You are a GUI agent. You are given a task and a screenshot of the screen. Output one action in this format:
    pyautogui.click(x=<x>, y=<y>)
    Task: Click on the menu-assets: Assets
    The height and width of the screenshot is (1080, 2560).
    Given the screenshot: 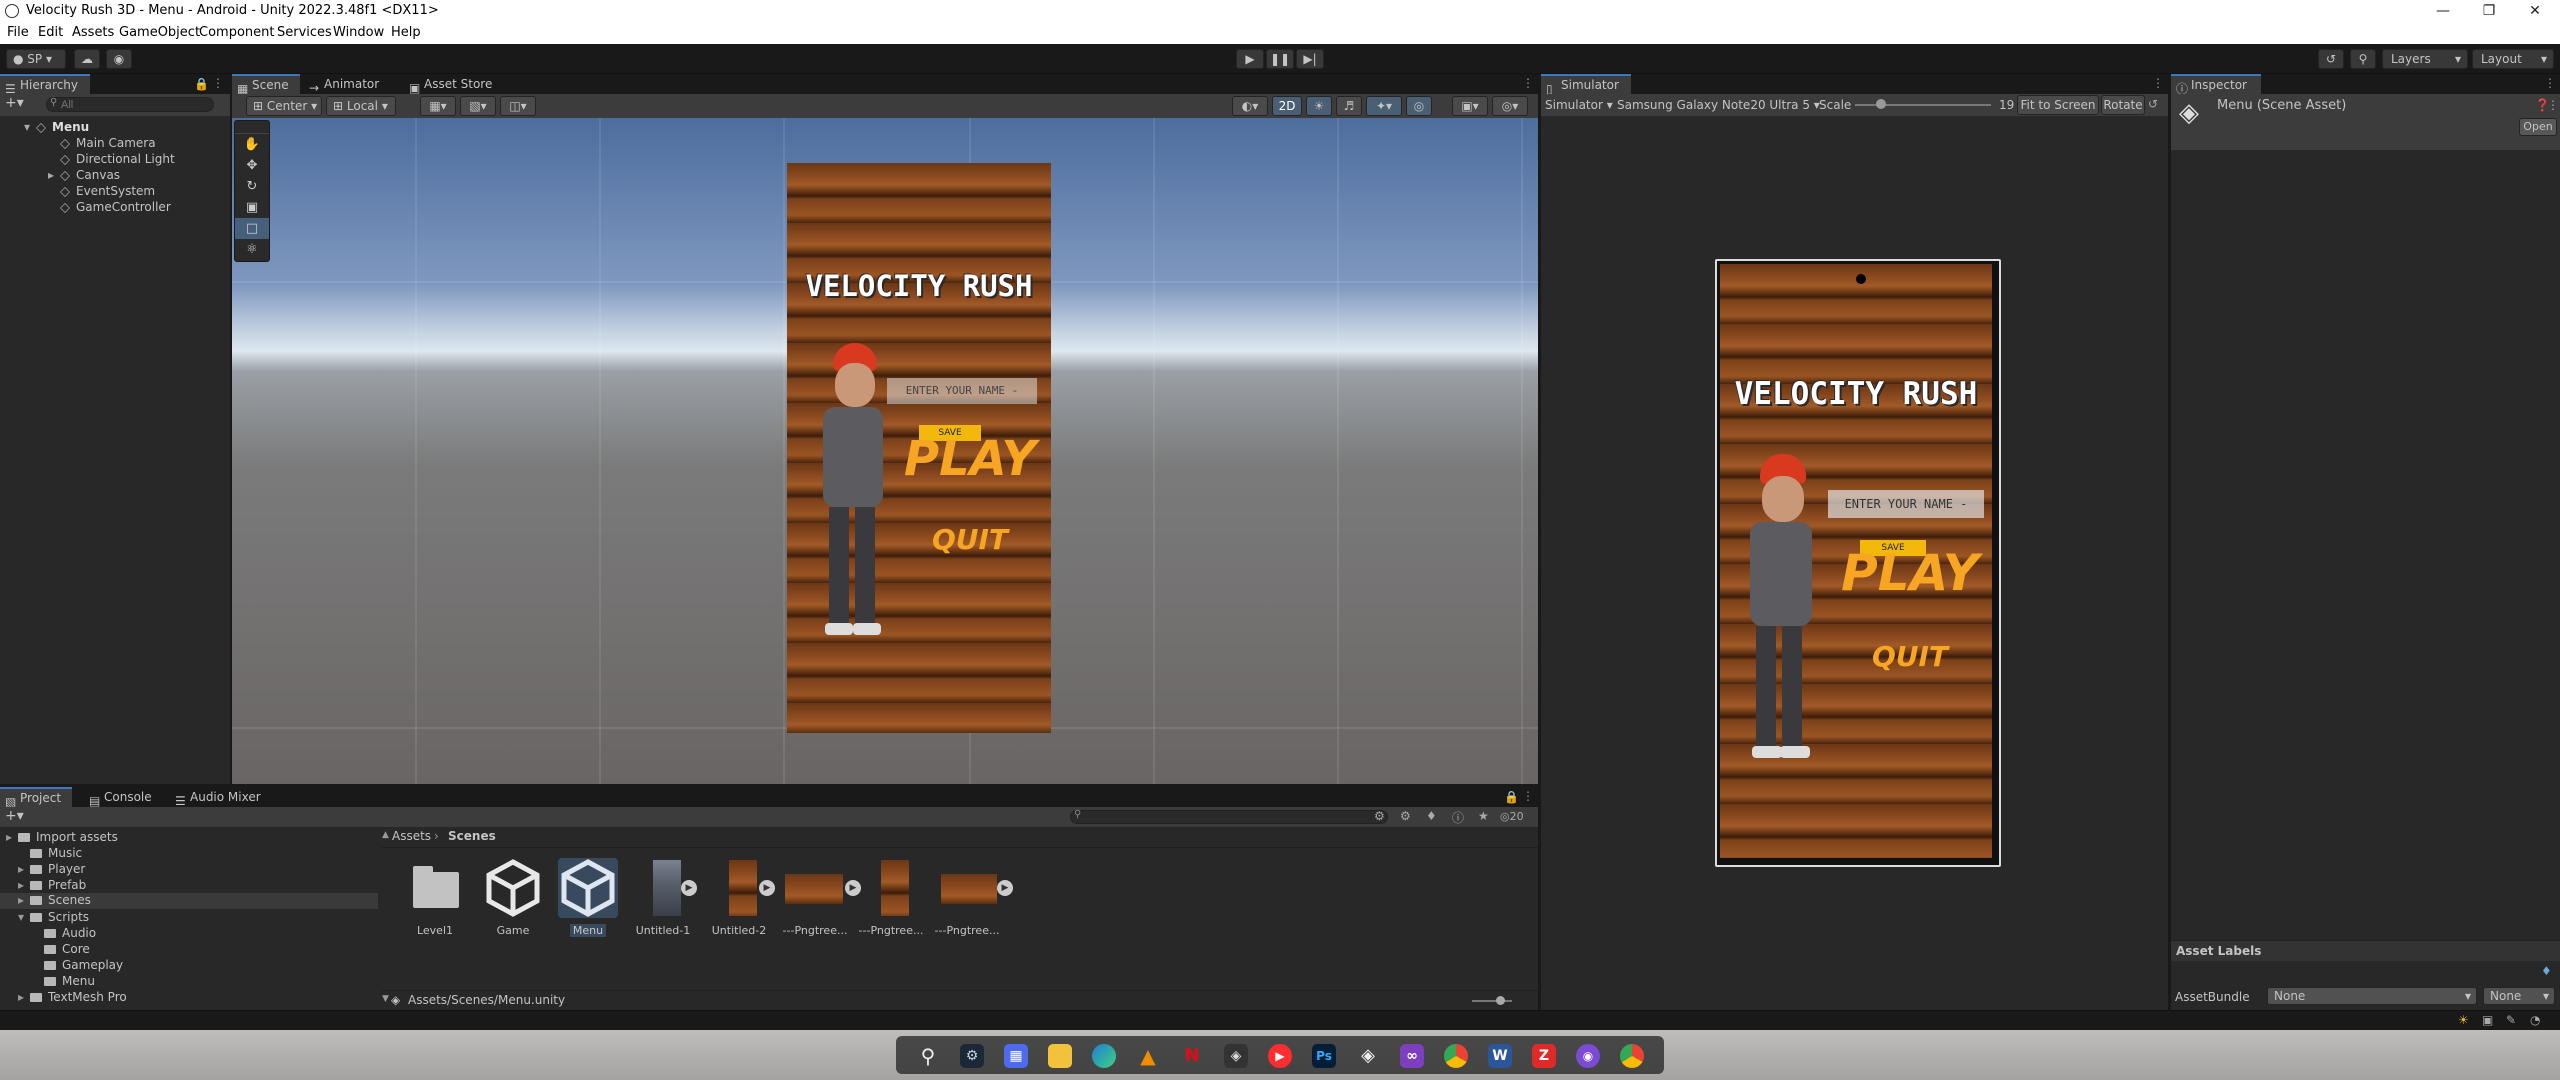 What is the action you would take?
    pyautogui.click(x=93, y=32)
    